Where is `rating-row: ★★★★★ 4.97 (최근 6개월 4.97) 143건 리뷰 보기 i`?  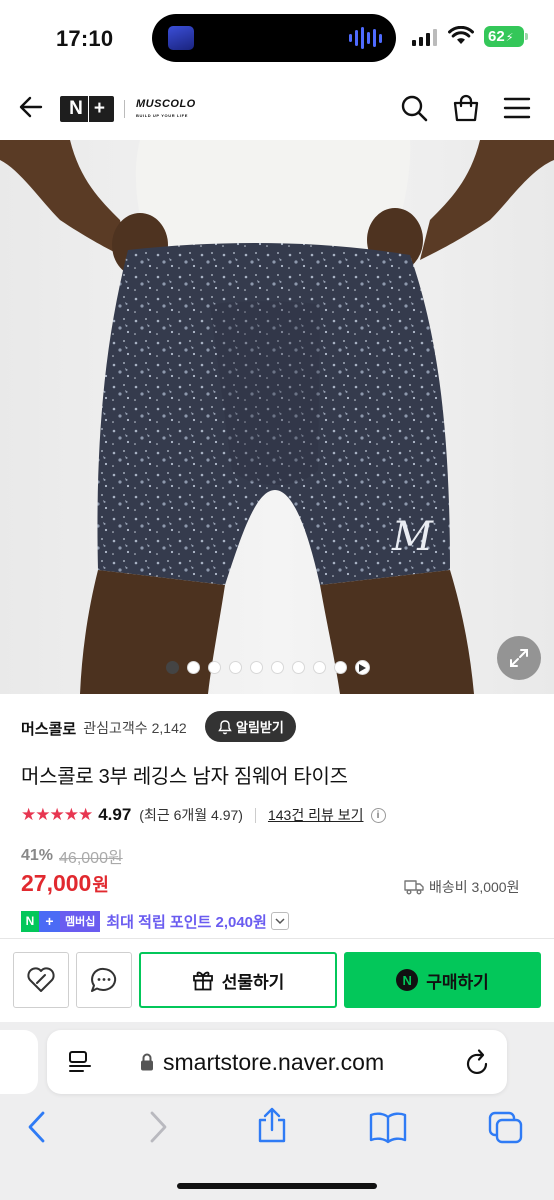
rating-row: ★★★★★ 4.97 (최근 6개월 4.97) 143건 리뷰 보기 i is located at coordinates (203, 815).